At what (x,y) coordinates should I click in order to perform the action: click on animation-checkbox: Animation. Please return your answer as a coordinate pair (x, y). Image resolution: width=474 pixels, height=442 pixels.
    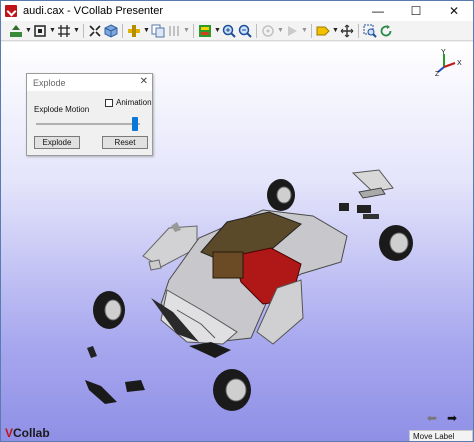
    Looking at the image, I should click on (128, 102).